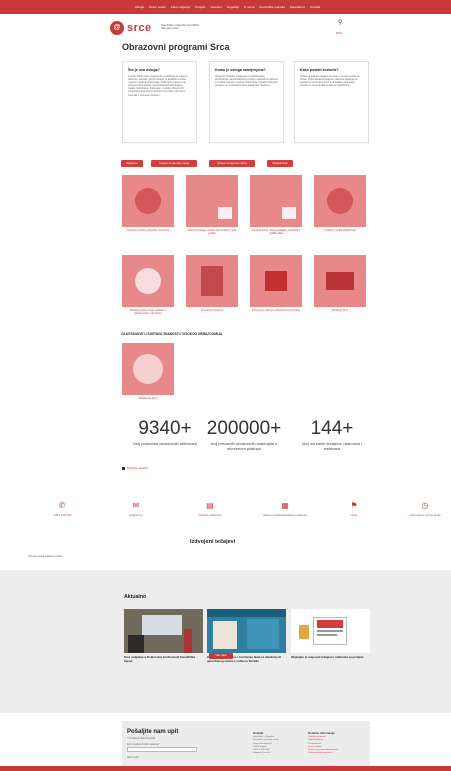 Image resolution: width=451 pixels, height=771 pixels. I want to click on stat-number: 200000+, so click(244, 428).